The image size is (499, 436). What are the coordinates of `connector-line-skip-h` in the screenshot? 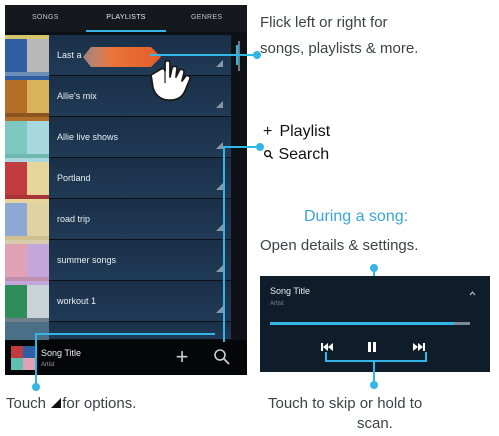 It's located at (376, 361).